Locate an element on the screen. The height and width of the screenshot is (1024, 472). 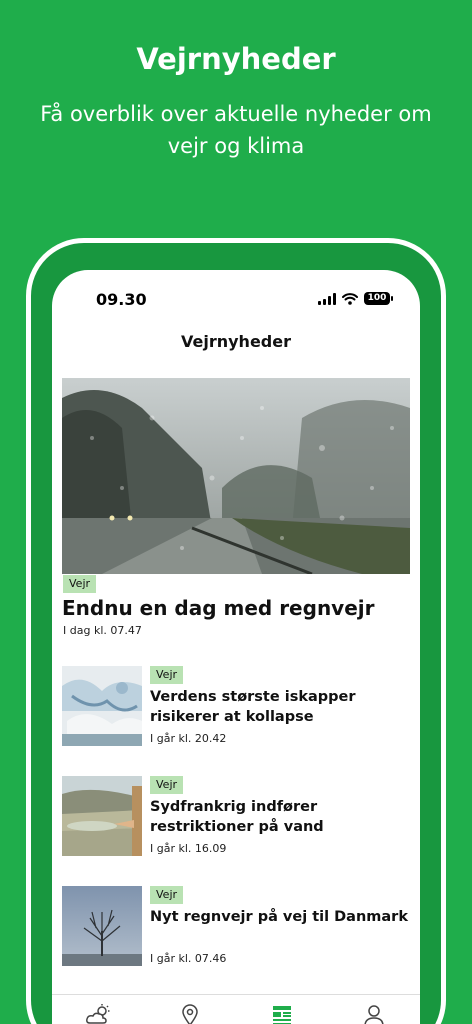
status-icons: 100 is located at coordinates (355, 298).